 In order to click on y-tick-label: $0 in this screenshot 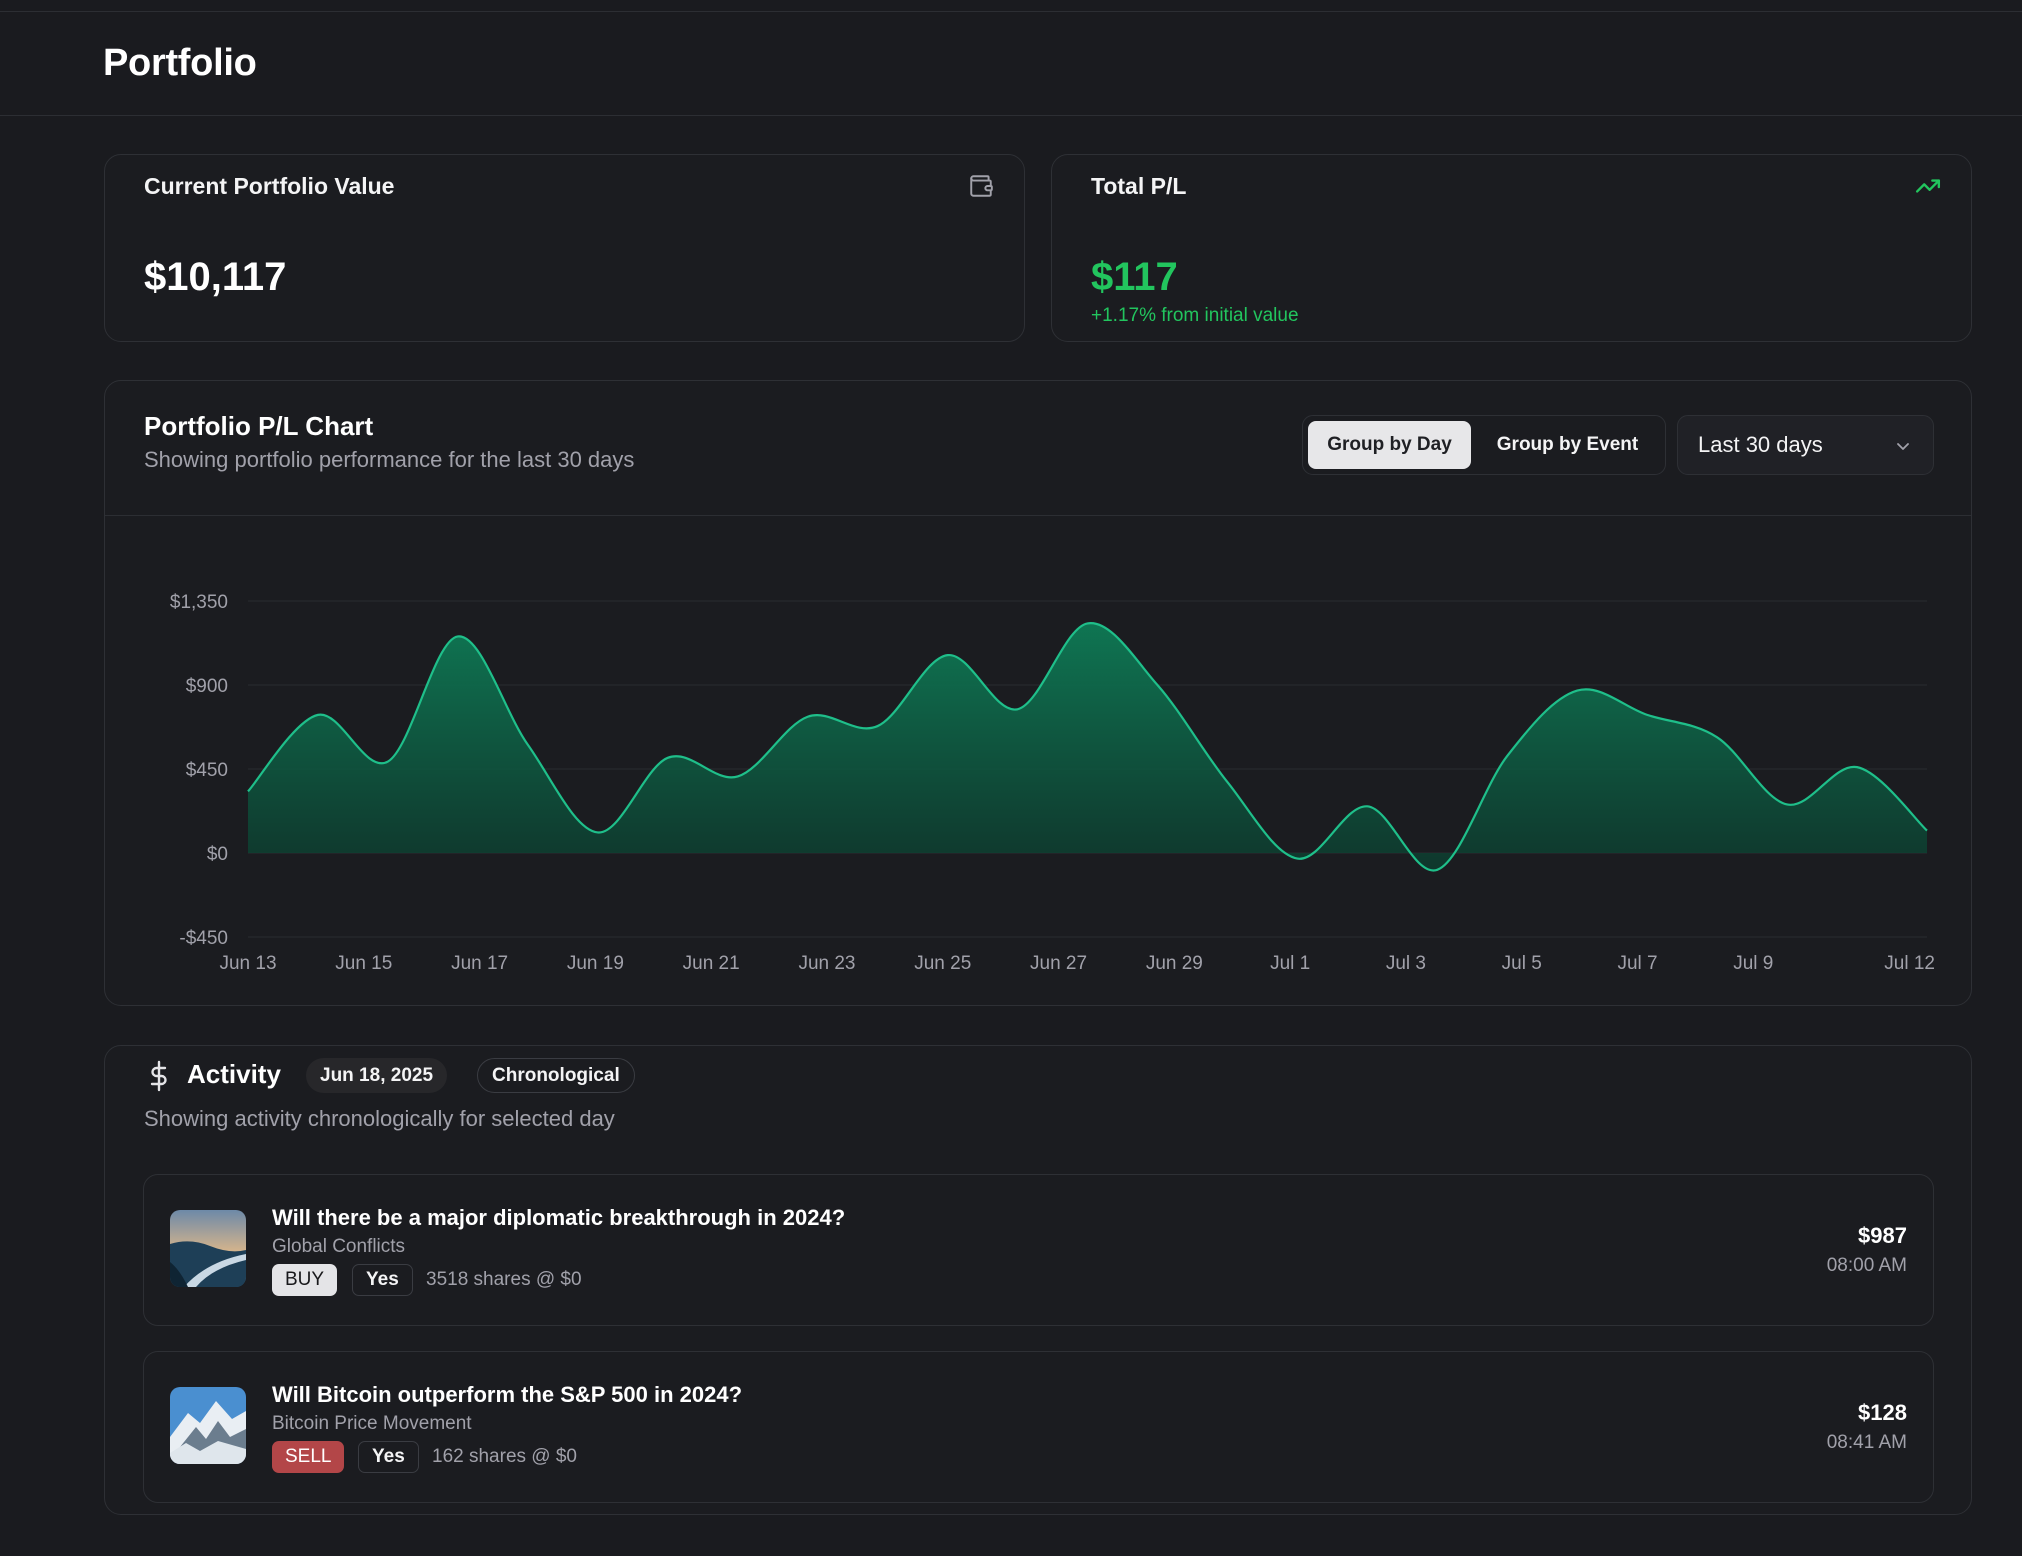, I will do `click(217, 854)`.